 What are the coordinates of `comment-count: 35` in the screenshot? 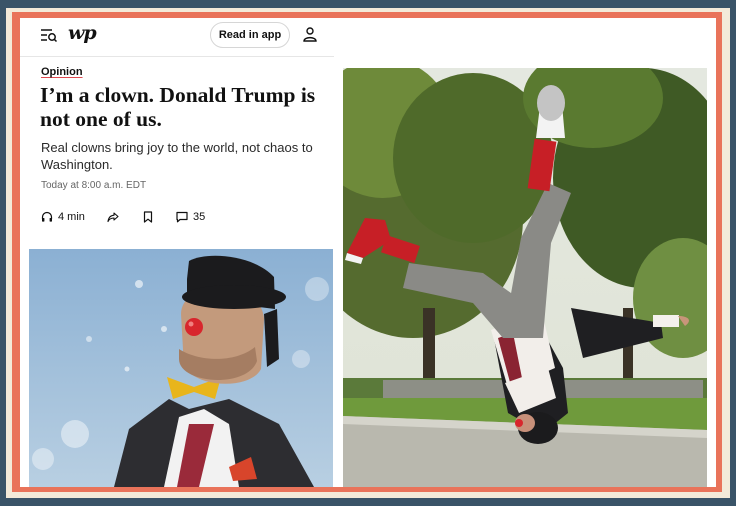 It's located at (199, 217).